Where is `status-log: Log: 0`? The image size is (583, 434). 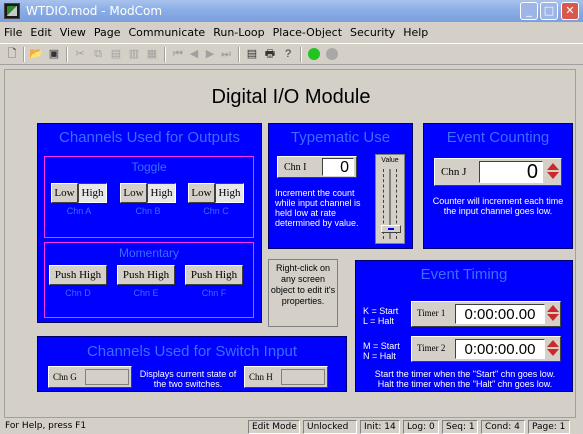 status-log: Log: 0 is located at coordinates (421, 427).